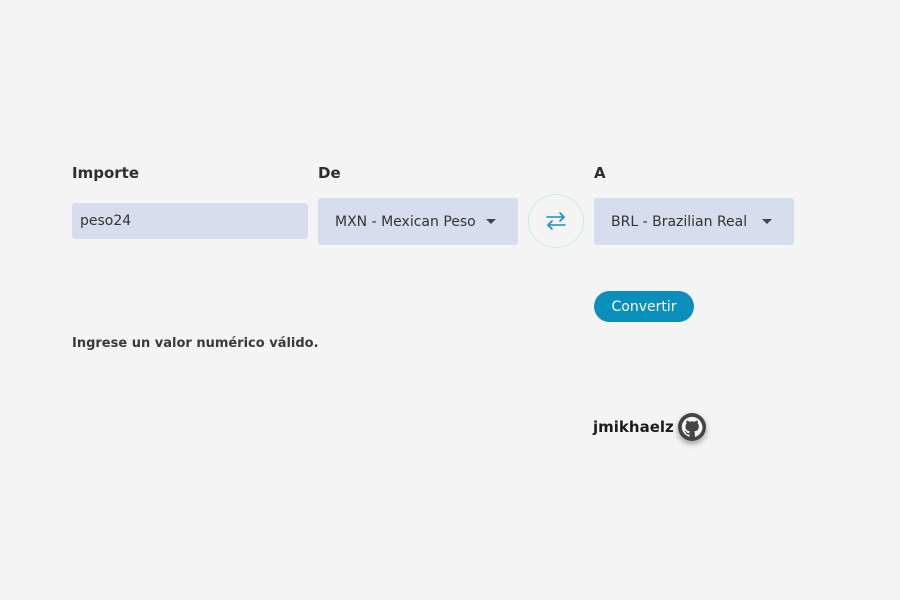  I want to click on github-icon, so click(691, 427).